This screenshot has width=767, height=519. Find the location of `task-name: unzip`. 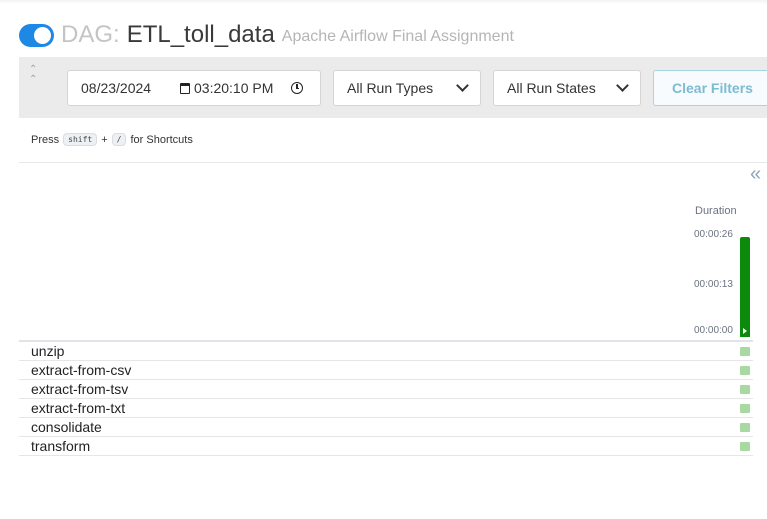

task-name: unzip is located at coordinates (41, 351).